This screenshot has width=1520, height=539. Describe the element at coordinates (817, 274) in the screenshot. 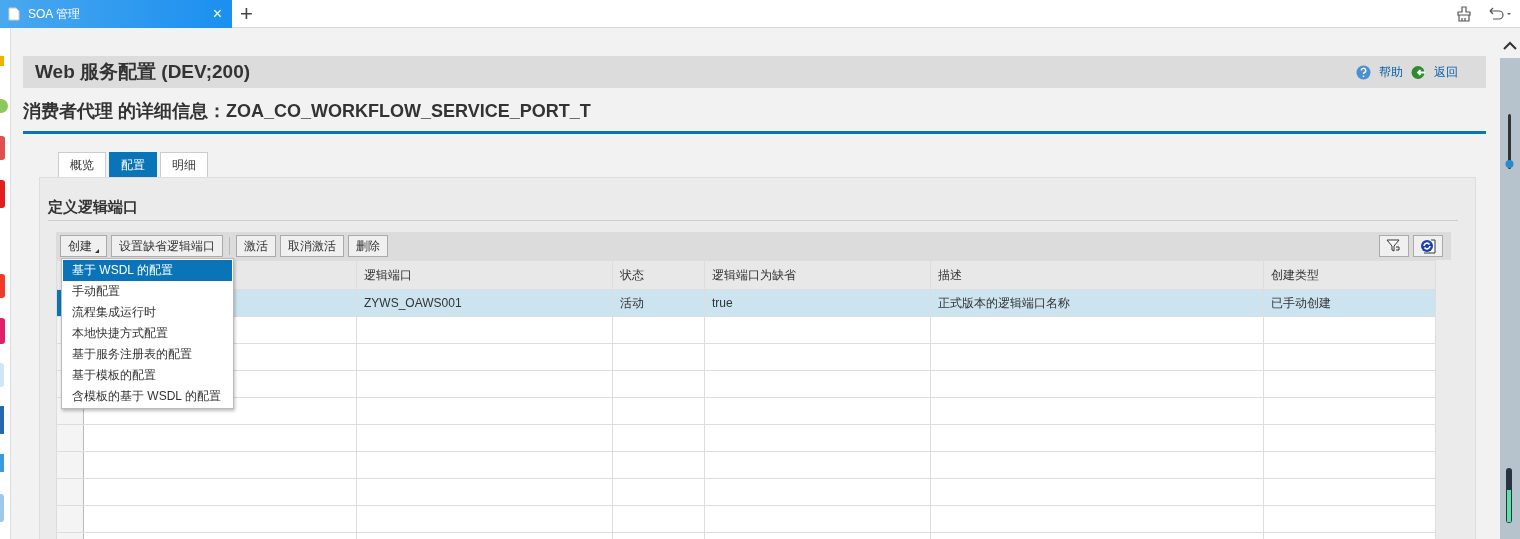

I see `column-header: 逻辑端口为缺省` at that location.